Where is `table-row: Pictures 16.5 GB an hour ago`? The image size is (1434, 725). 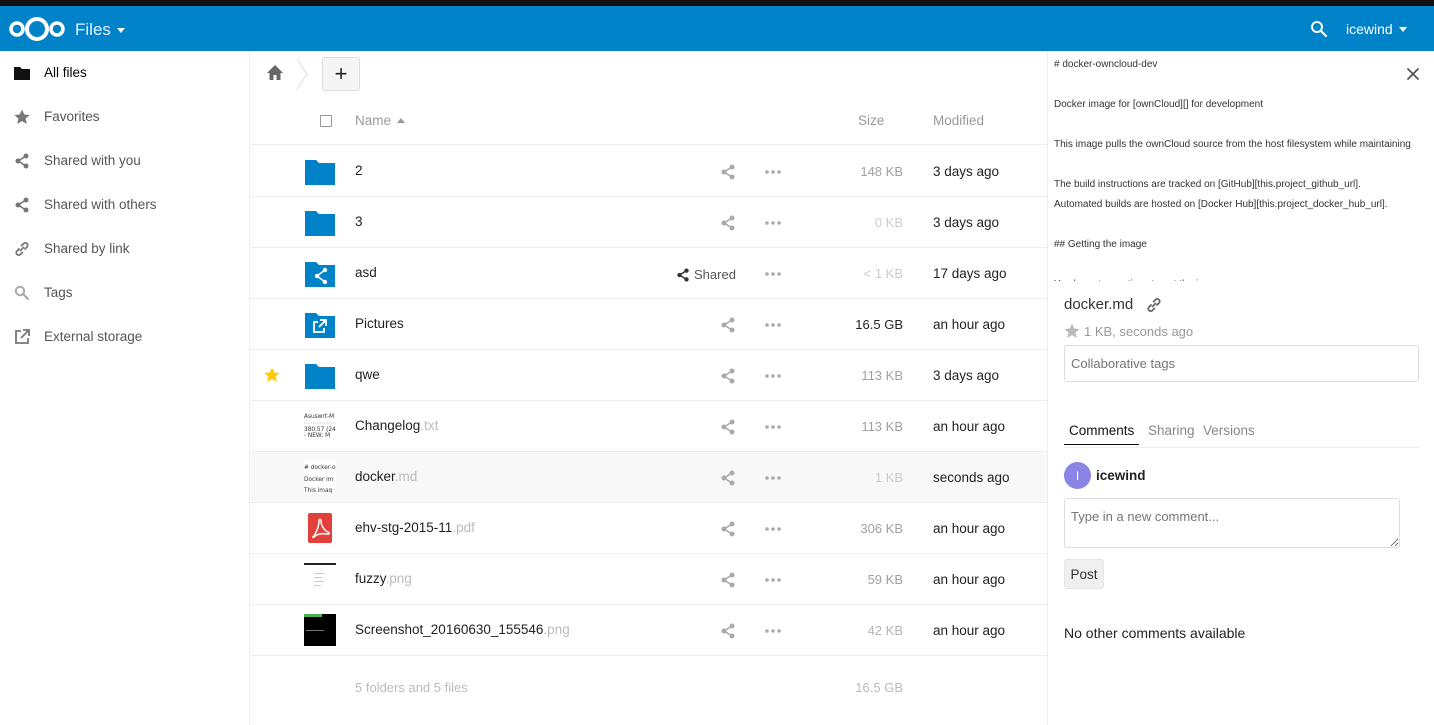 table-row: Pictures 16.5 GB an hour ago is located at coordinates (648, 324).